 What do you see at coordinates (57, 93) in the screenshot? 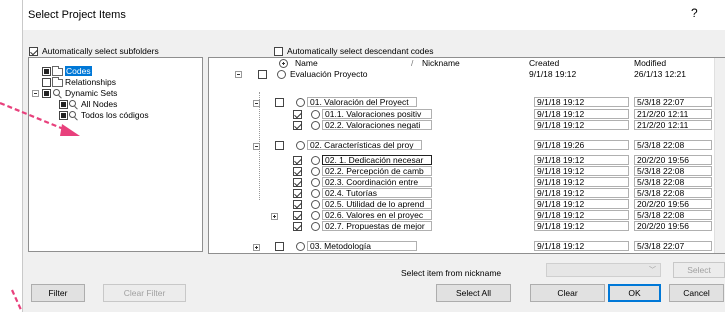
I see `search-folder-icon` at bounding box center [57, 93].